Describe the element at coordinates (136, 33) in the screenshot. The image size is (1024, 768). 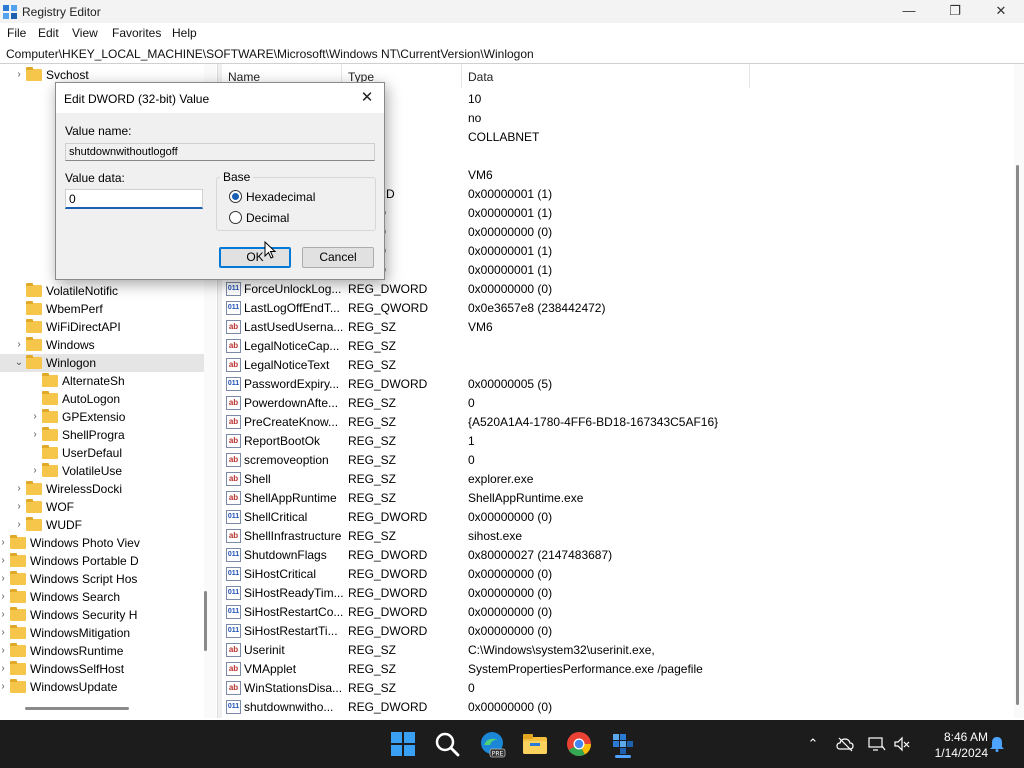
I see `menu-favorites: Favorites` at that location.